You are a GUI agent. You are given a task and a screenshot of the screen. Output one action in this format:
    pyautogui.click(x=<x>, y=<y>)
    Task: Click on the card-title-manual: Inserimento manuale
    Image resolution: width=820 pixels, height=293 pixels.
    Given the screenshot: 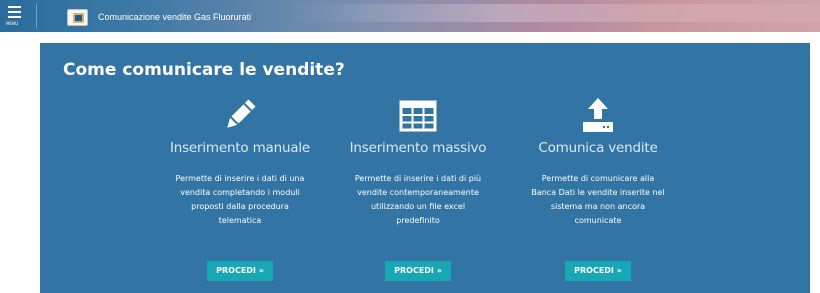 What is the action you would take?
    pyautogui.click(x=240, y=148)
    